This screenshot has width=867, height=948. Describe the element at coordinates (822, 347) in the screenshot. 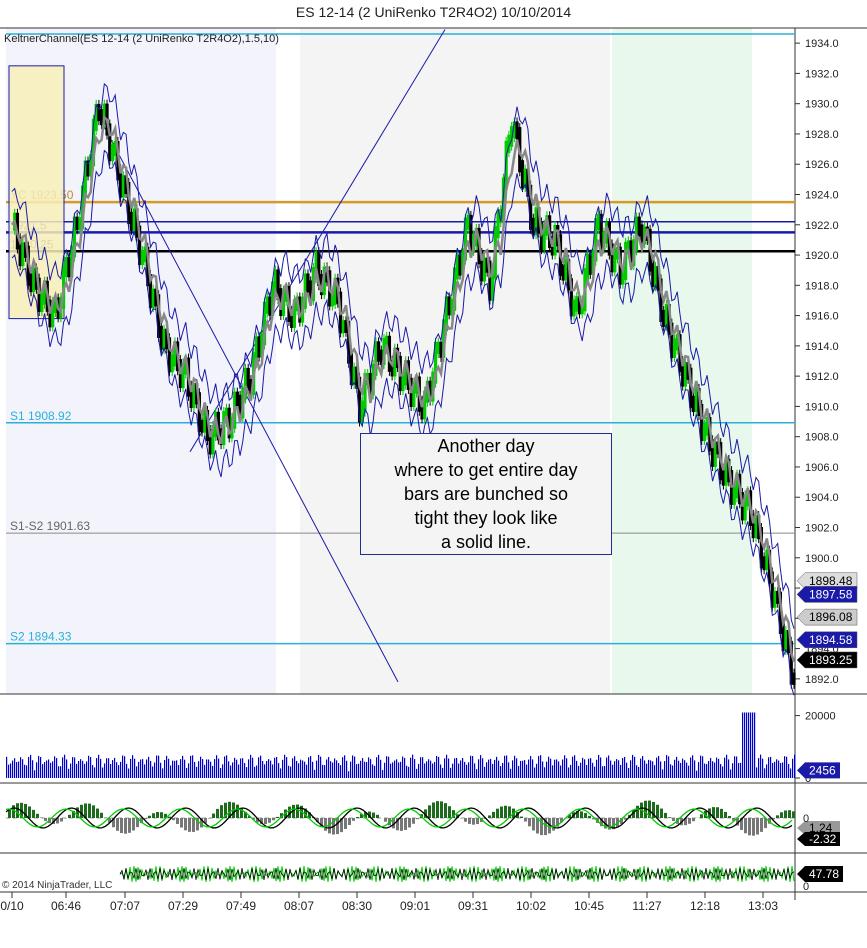

I see `y-tick-label: 1914.0` at that location.